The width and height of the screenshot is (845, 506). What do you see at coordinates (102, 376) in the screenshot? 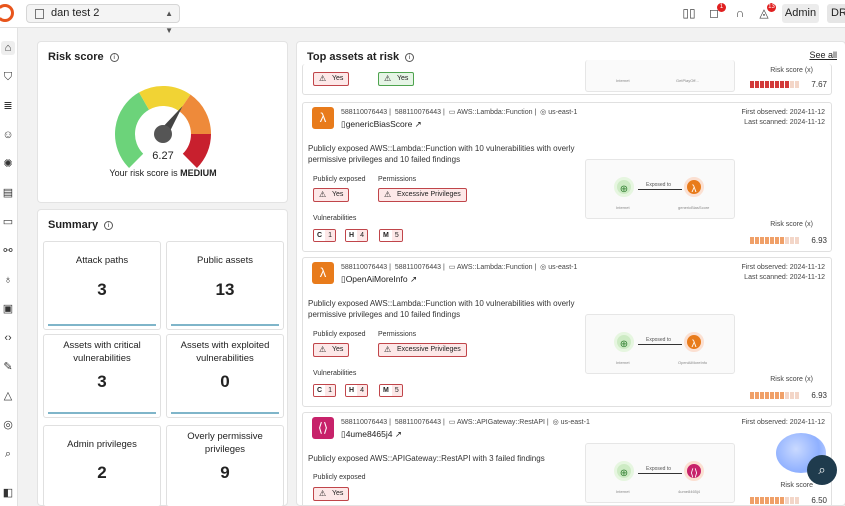
I see `summary-card-critical-vulns: Assets with critical vulnerabilities 3` at bounding box center [102, 376].